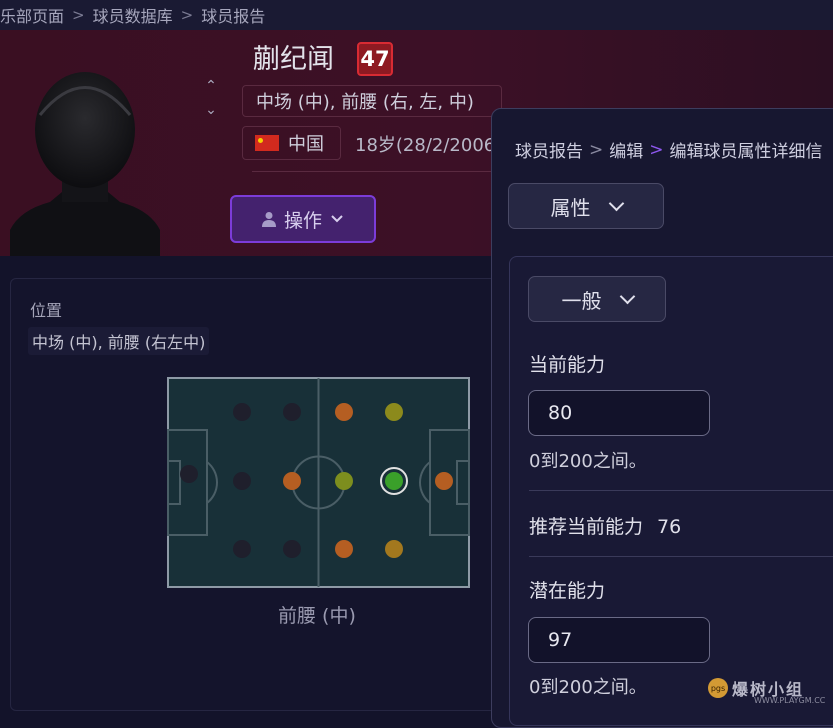 The height and width of the screenshot is (728, 833). Describe the element at coordinates (211, 90) in the screenshot. I see `chevron-up-icon: ⌃` at that location.